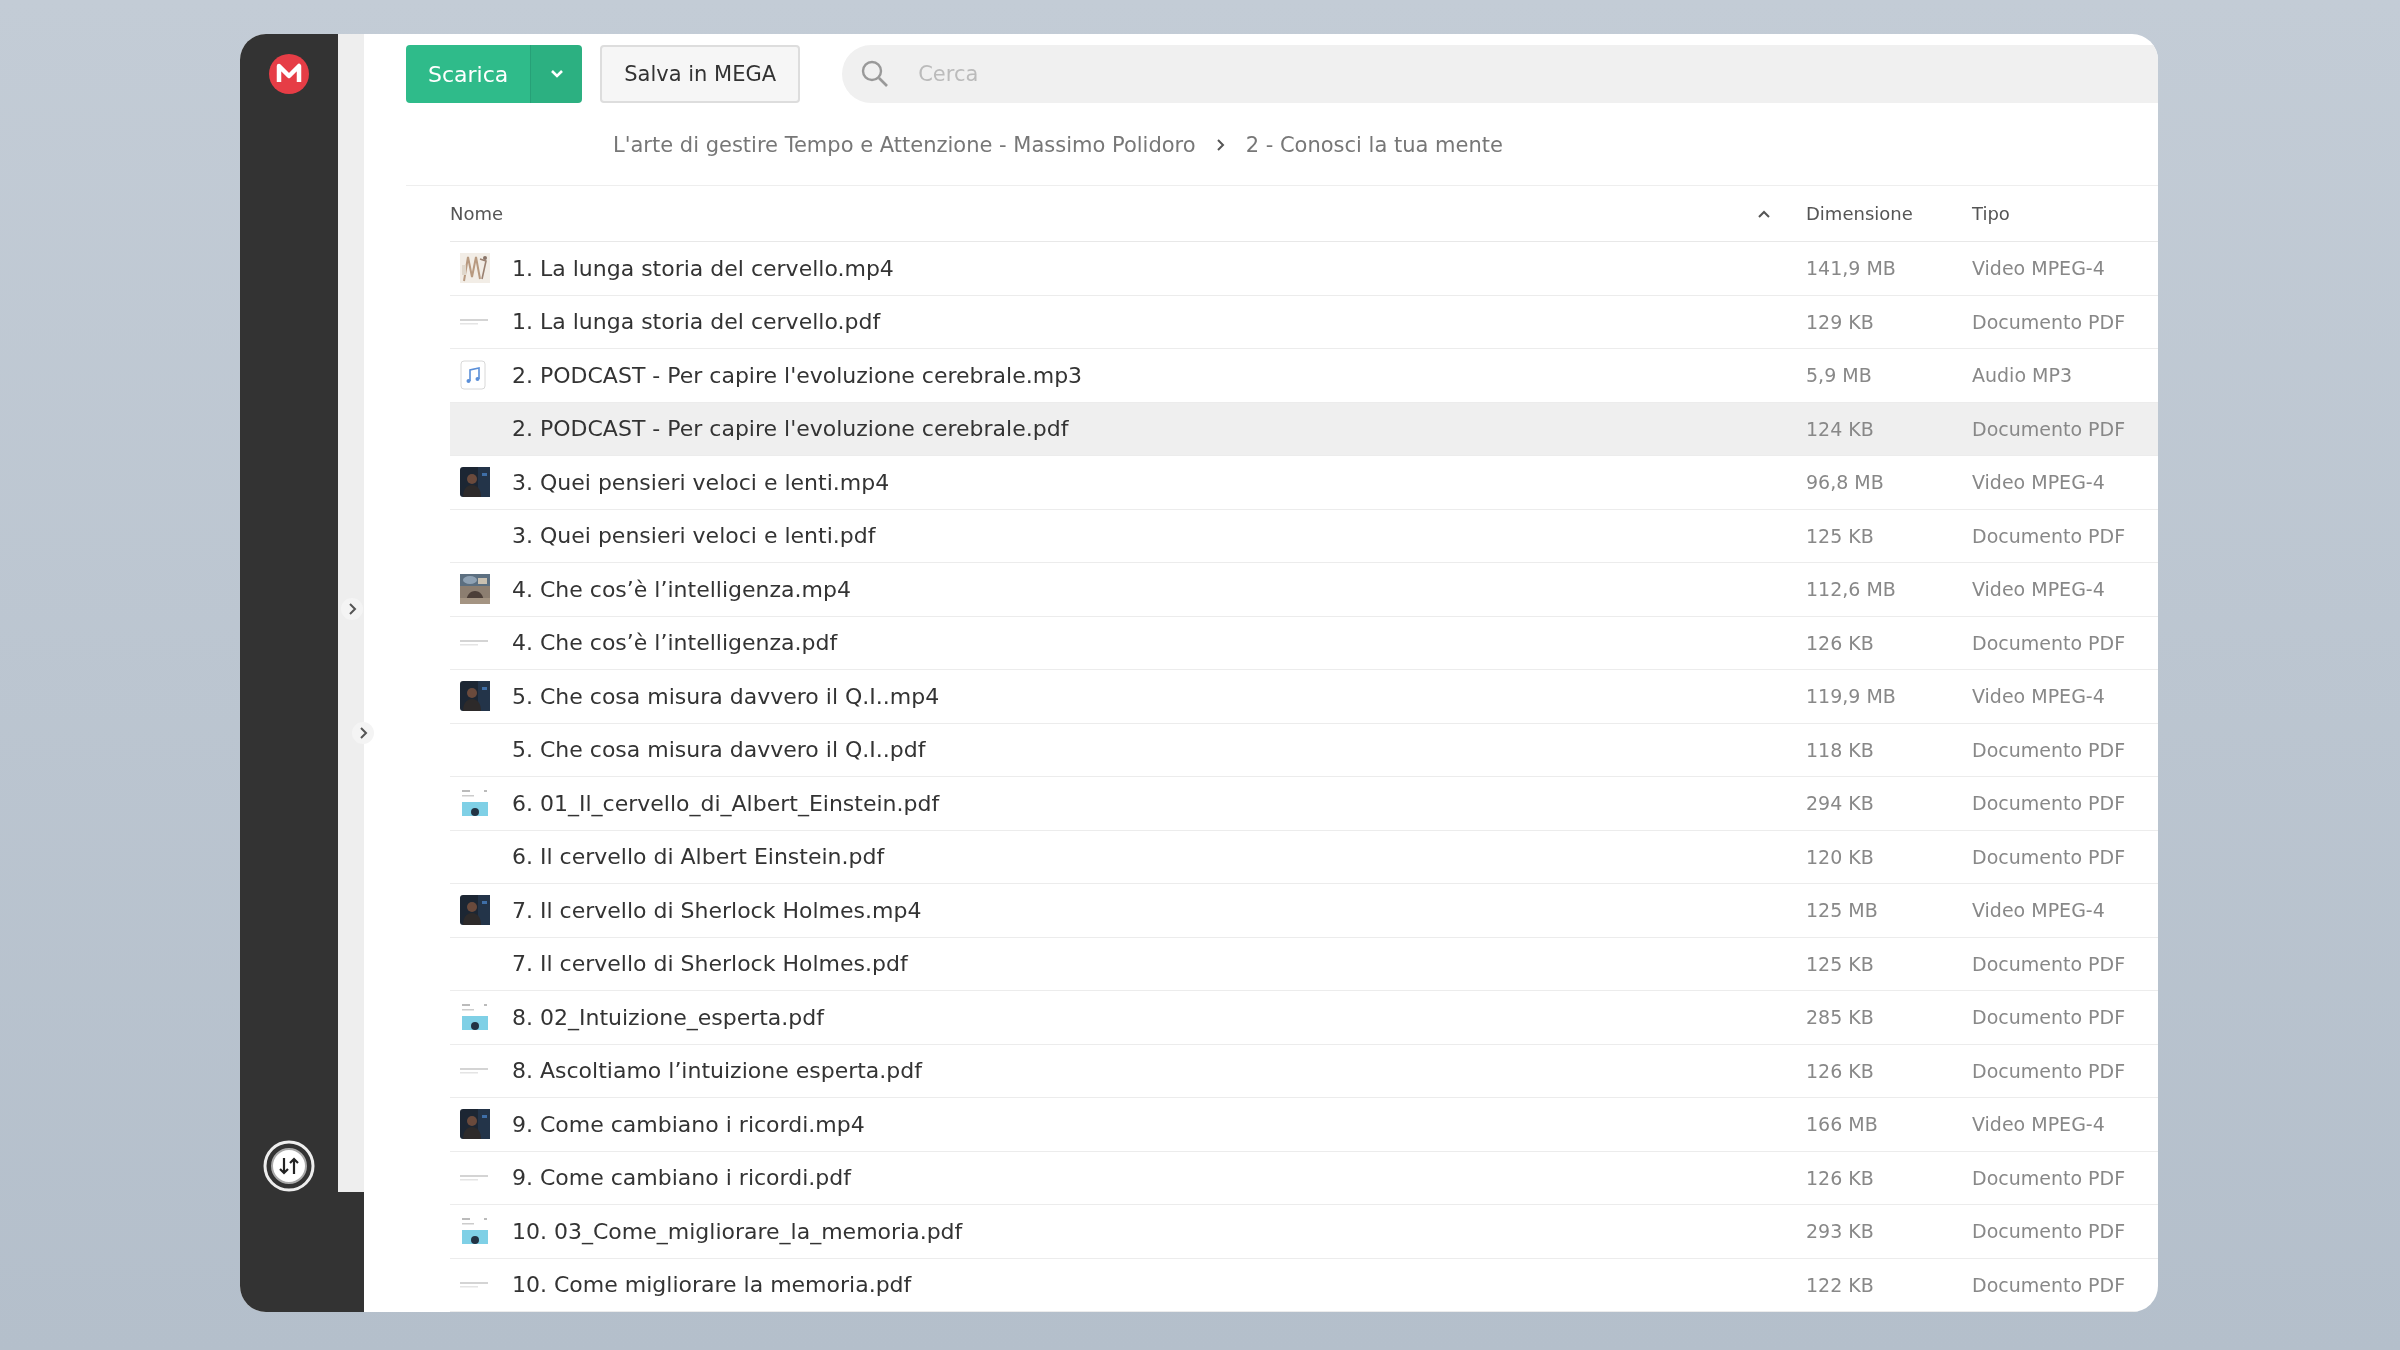 The height and width of the screenshot is (1350, 2400). I want to click on file-name: 7. Il cervello di Sherlock Holmes.mp4, so click(717, 910).